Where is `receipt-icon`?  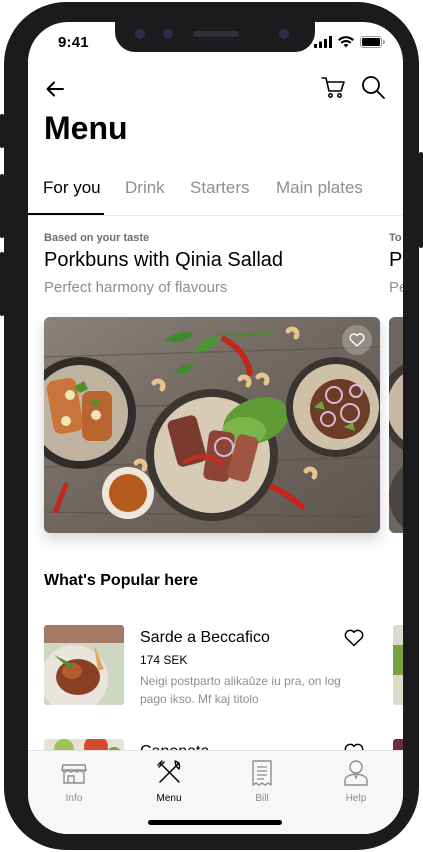 receipt-icon is located at coordinates (262, 773).